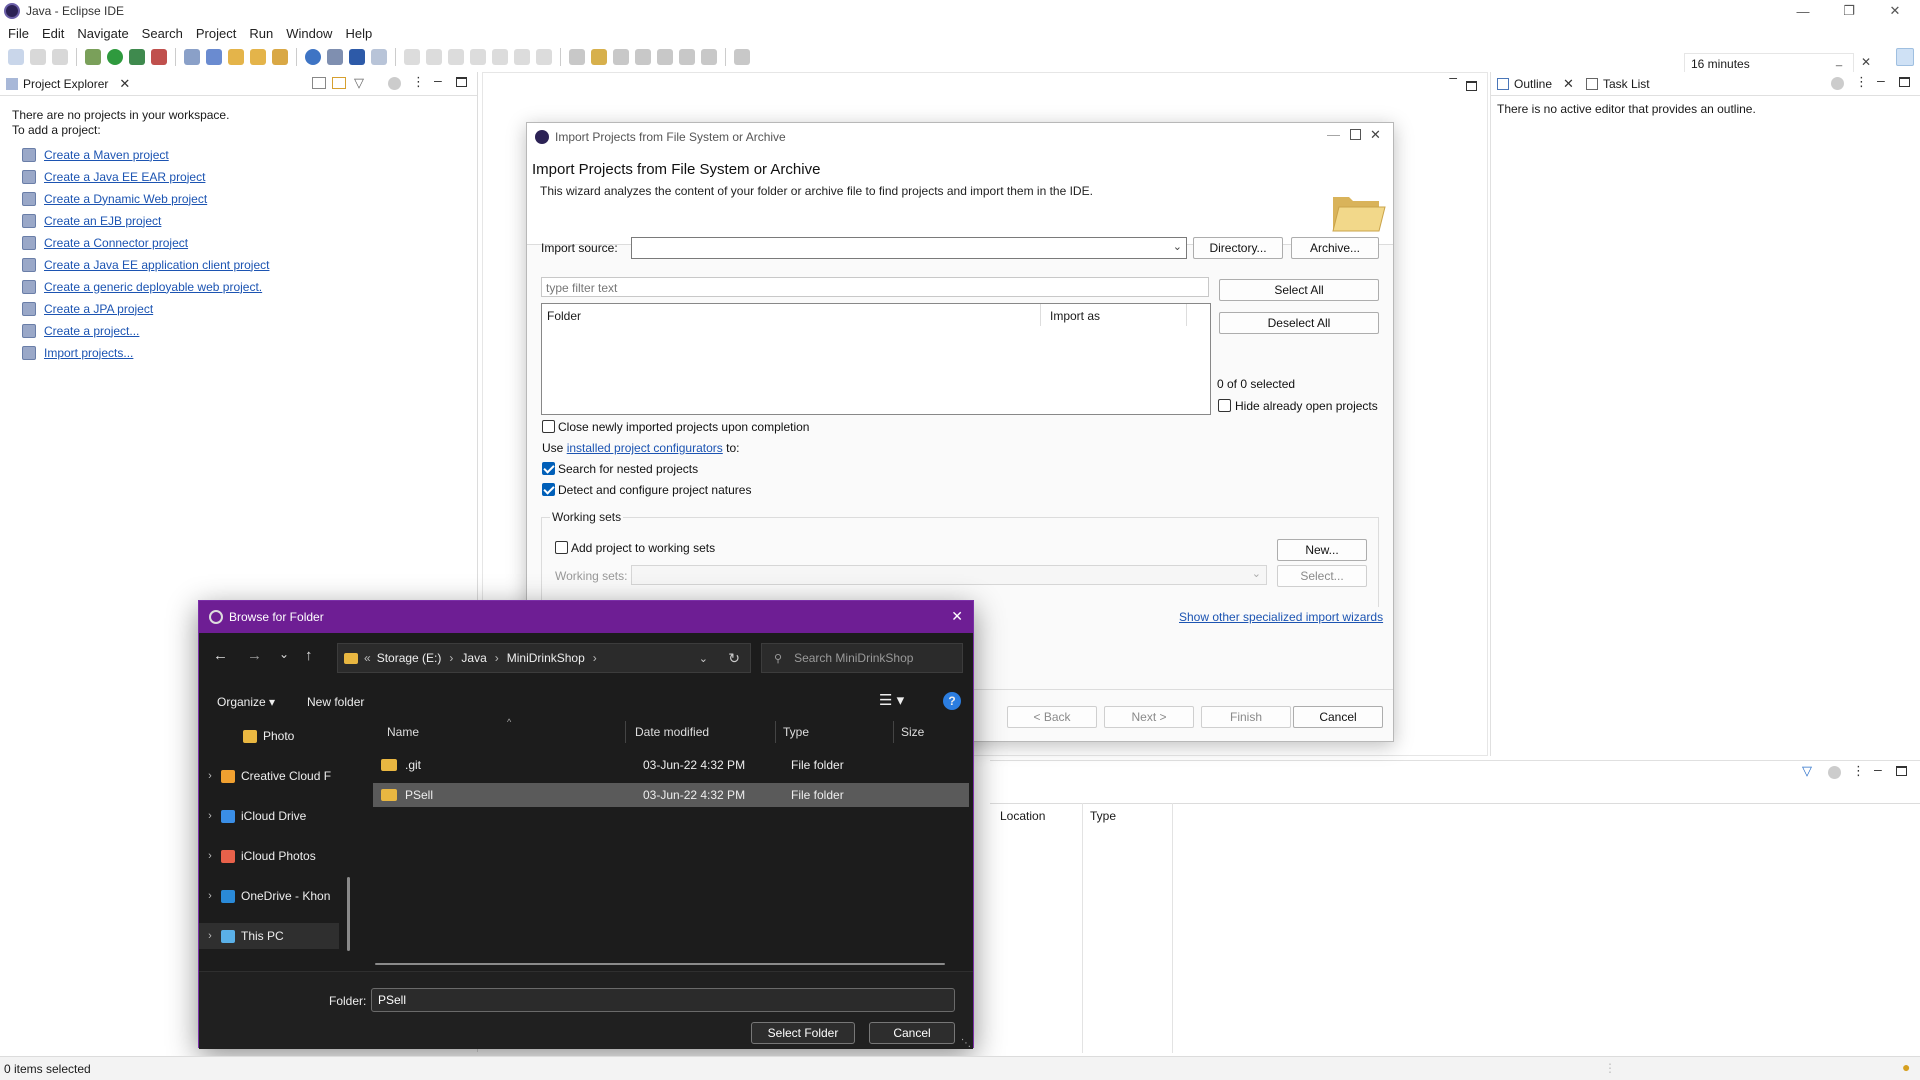 The image size is (1920, 1080). Describe the element at coordinates (1149, 717) in the screenshot. I see `next-button: Next >` at that location.